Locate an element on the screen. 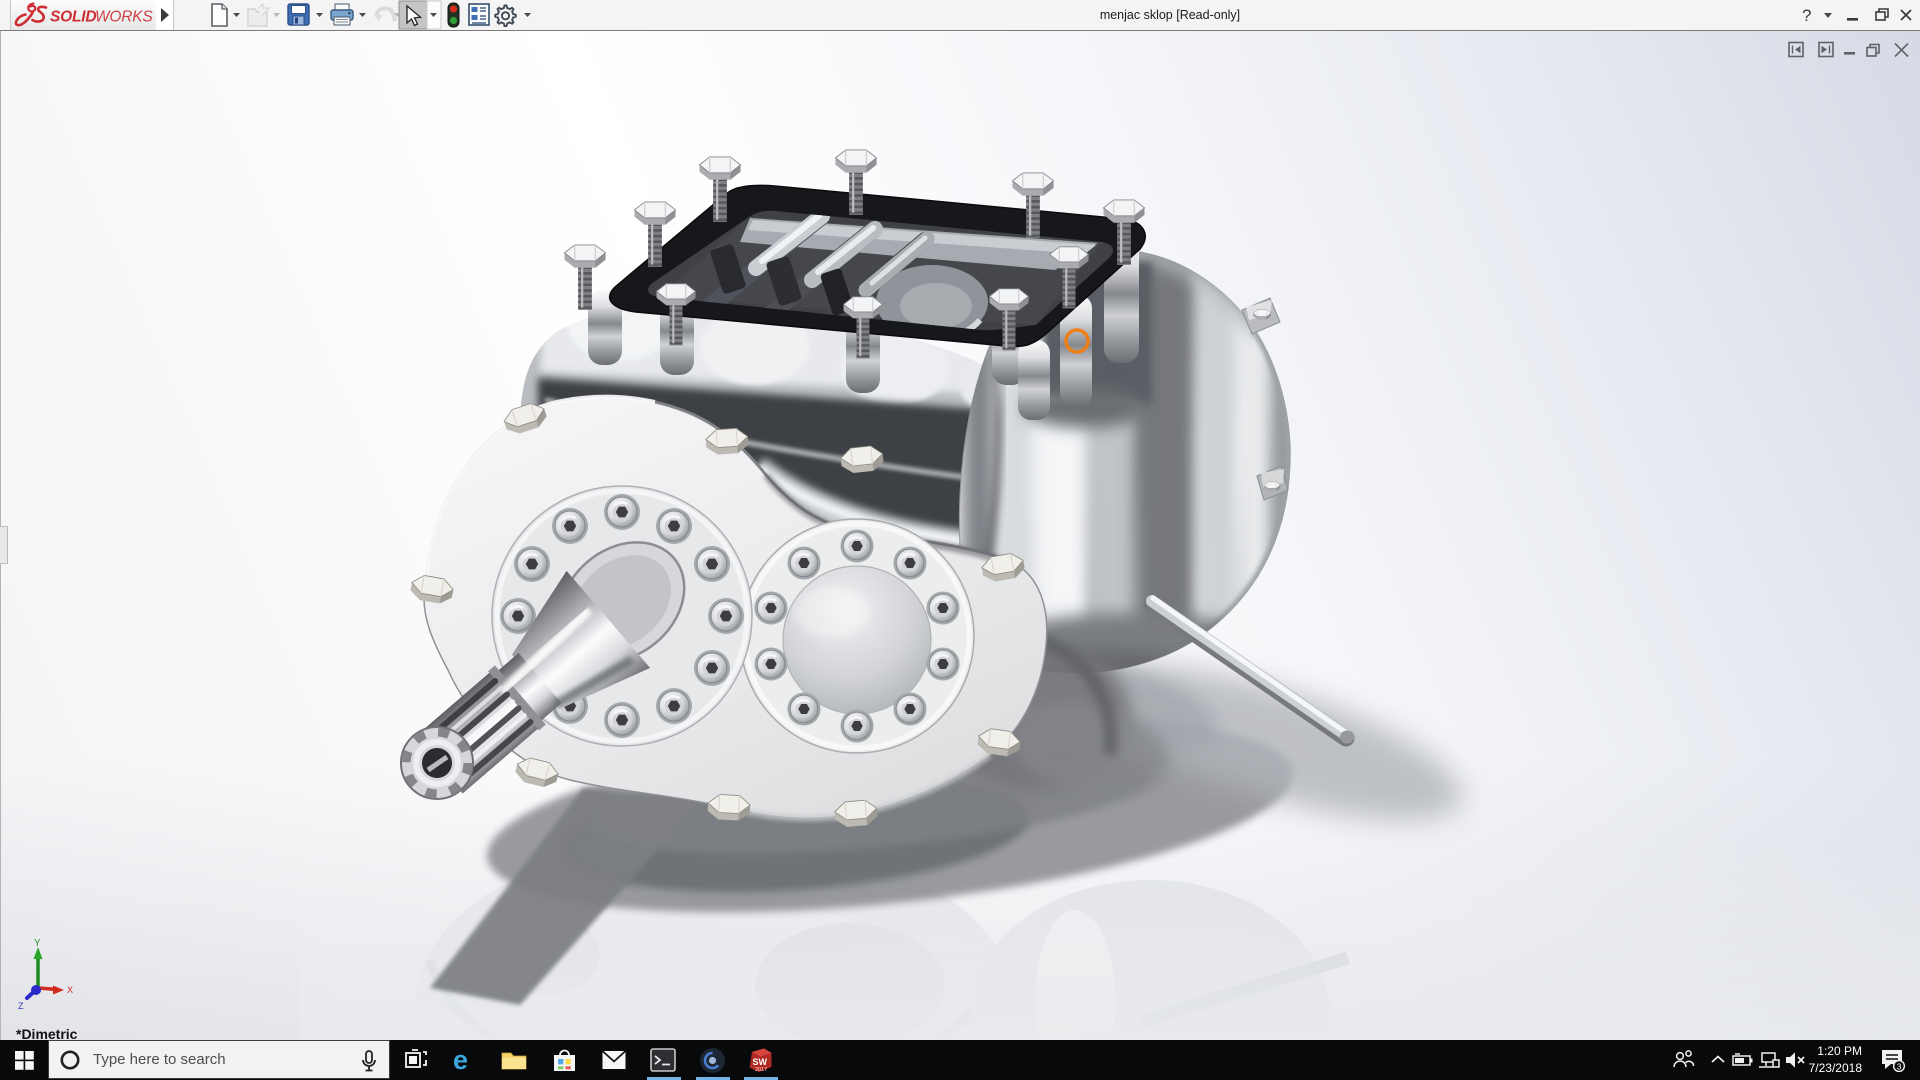  svg-text: WORKS is located at coordinates (124, 17).